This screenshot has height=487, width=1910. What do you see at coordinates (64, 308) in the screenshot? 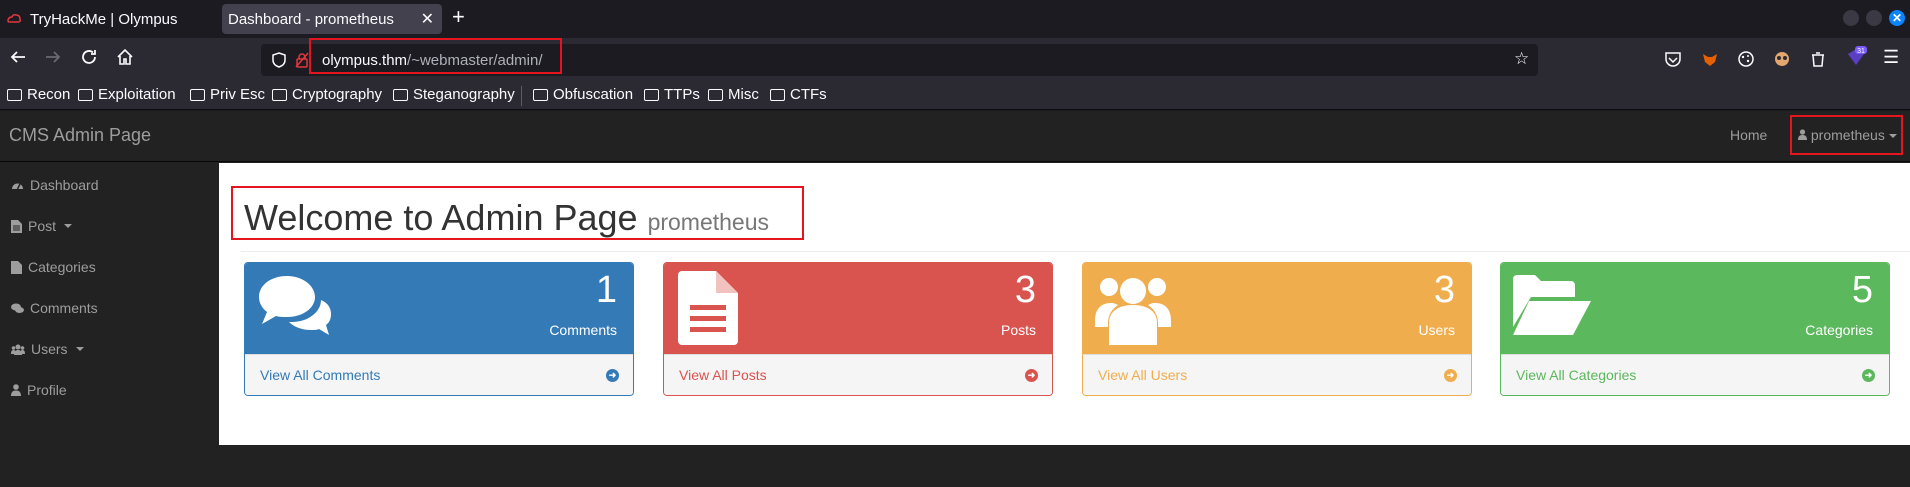
I see `sidebar-item-label: Comments` at bounding box center [64, 308].